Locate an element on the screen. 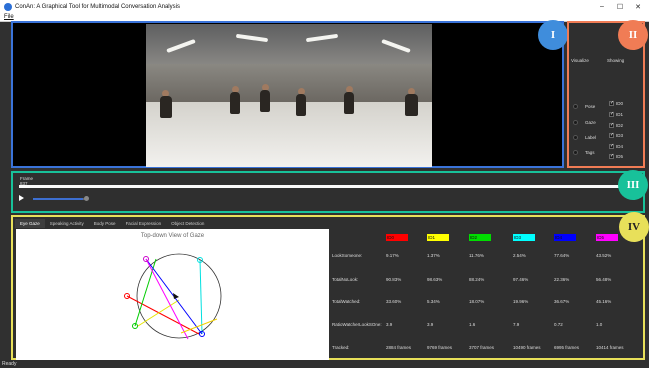  checkbox-id0: ✓ ID0 is located at coordinates (616, 103).